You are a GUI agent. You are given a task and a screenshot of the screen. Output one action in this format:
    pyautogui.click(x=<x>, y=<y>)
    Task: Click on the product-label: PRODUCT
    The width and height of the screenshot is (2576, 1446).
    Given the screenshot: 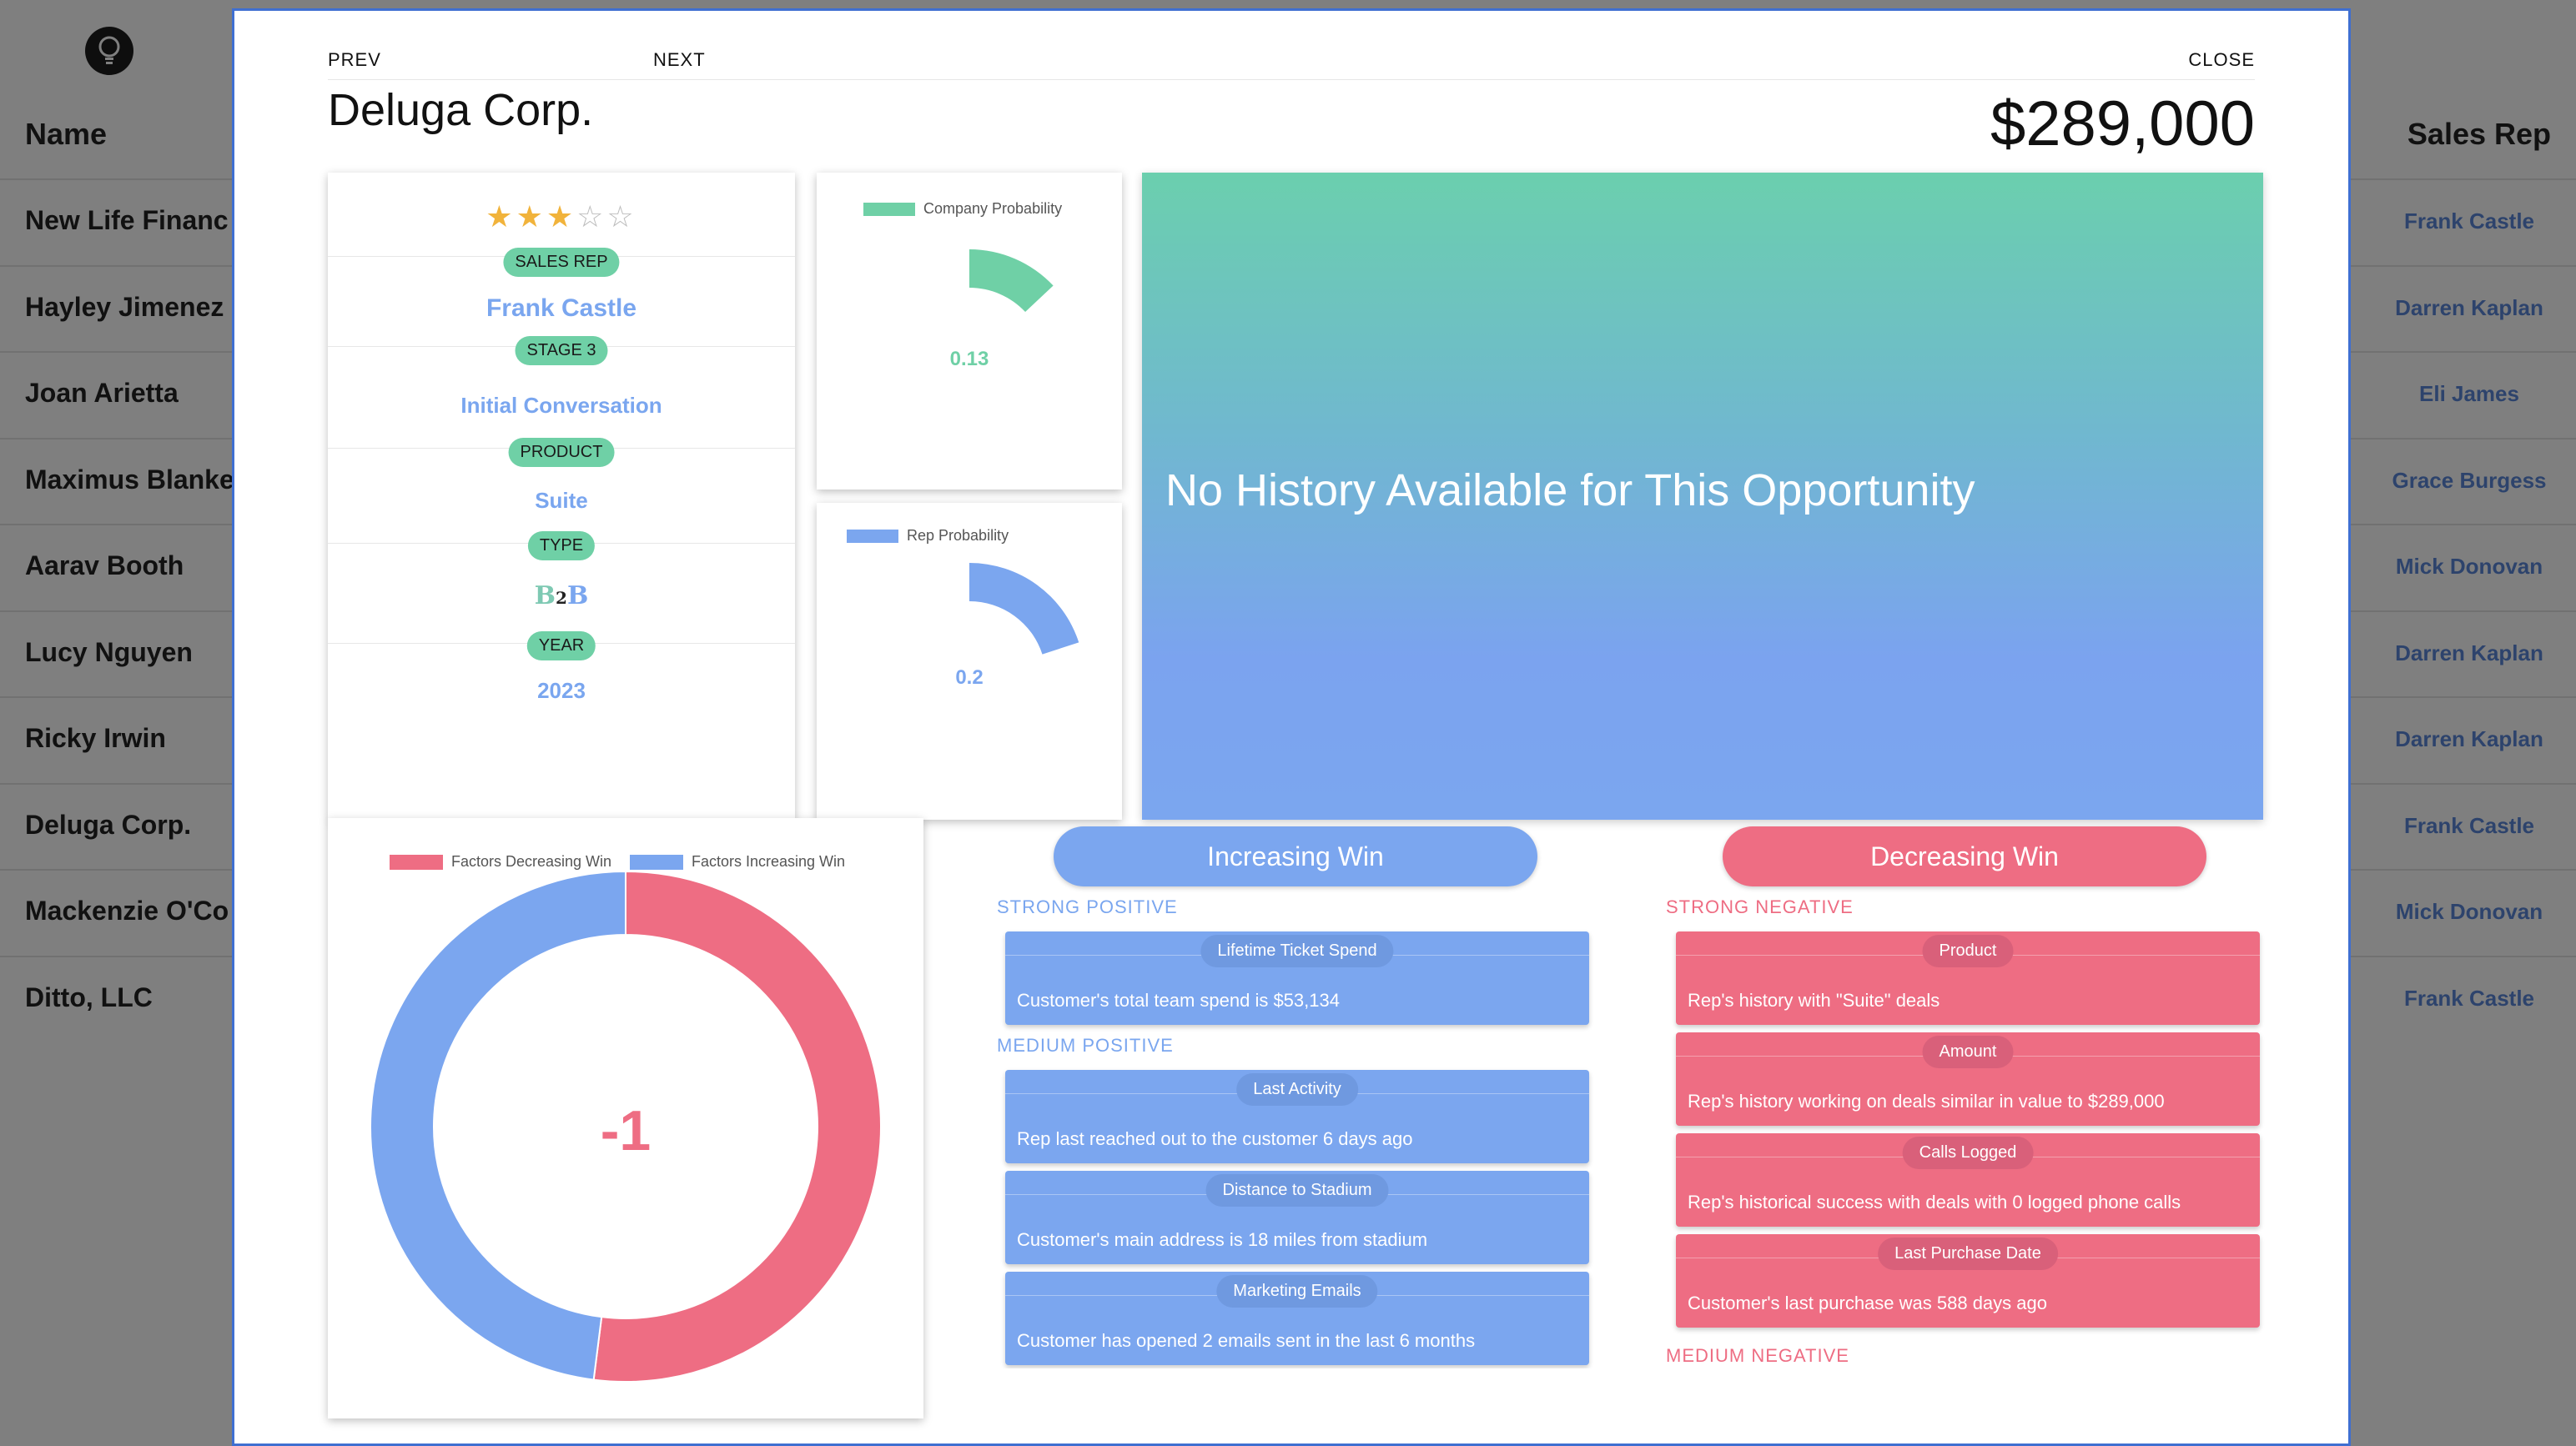 What is the action you would take?
    pyautogui.click(x=561, y=452)
    